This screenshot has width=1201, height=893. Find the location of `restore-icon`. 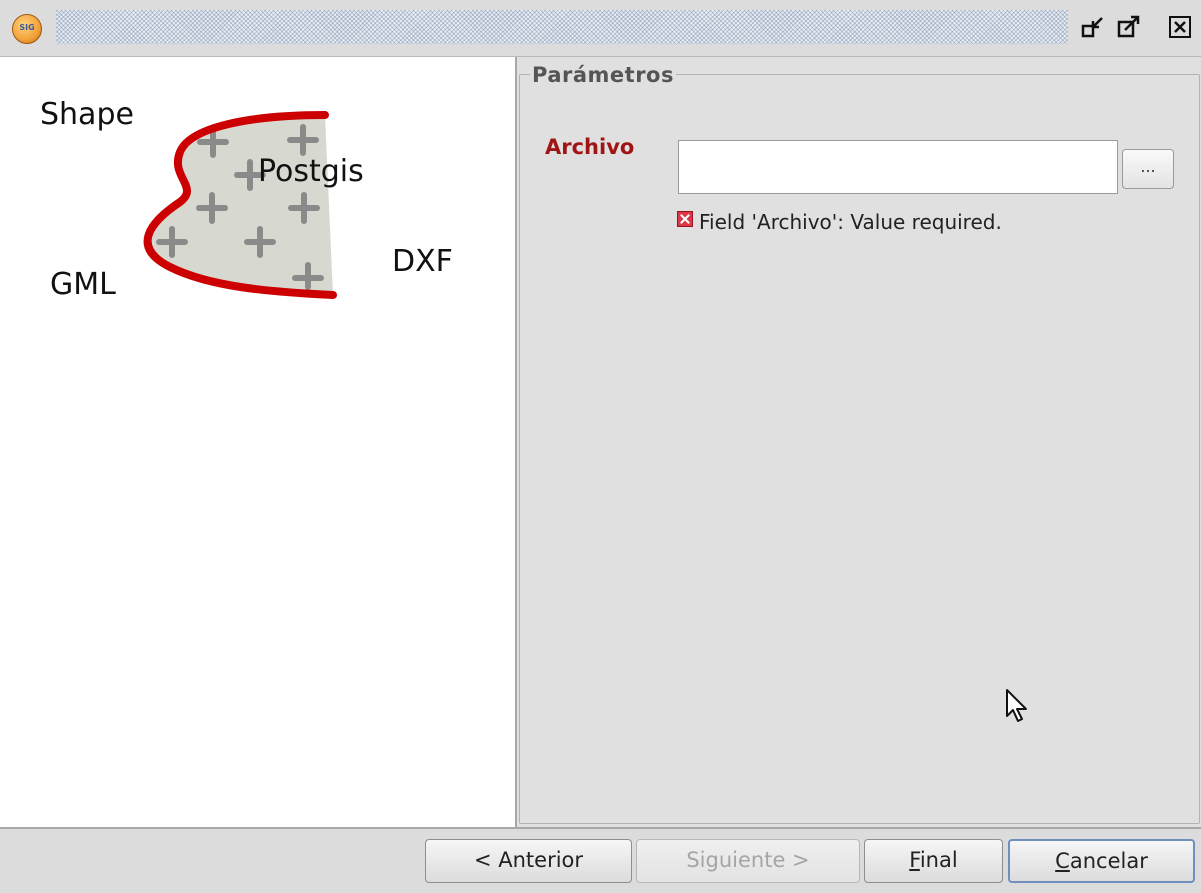

restore-icon is located at coordinates (1093, 27).